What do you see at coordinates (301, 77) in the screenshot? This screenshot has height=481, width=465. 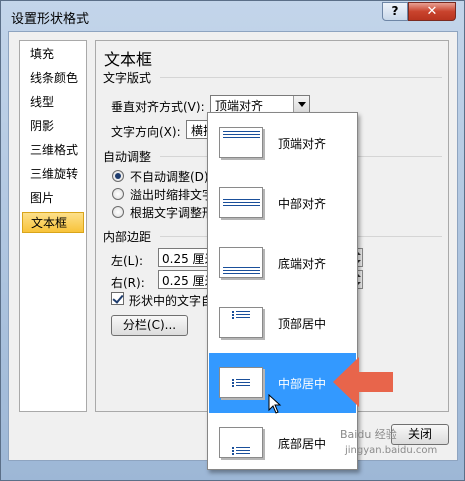 I see `divider` at bounding box center [301, 77].